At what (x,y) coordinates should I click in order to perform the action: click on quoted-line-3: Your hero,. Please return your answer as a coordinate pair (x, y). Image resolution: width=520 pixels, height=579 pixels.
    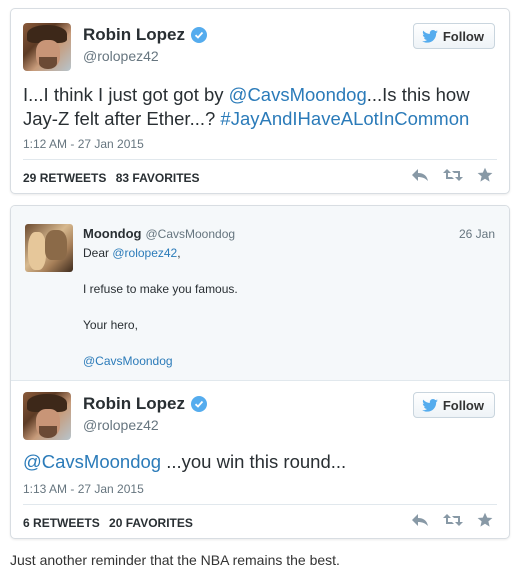
    Looking at the image, I should click on (110, 325).